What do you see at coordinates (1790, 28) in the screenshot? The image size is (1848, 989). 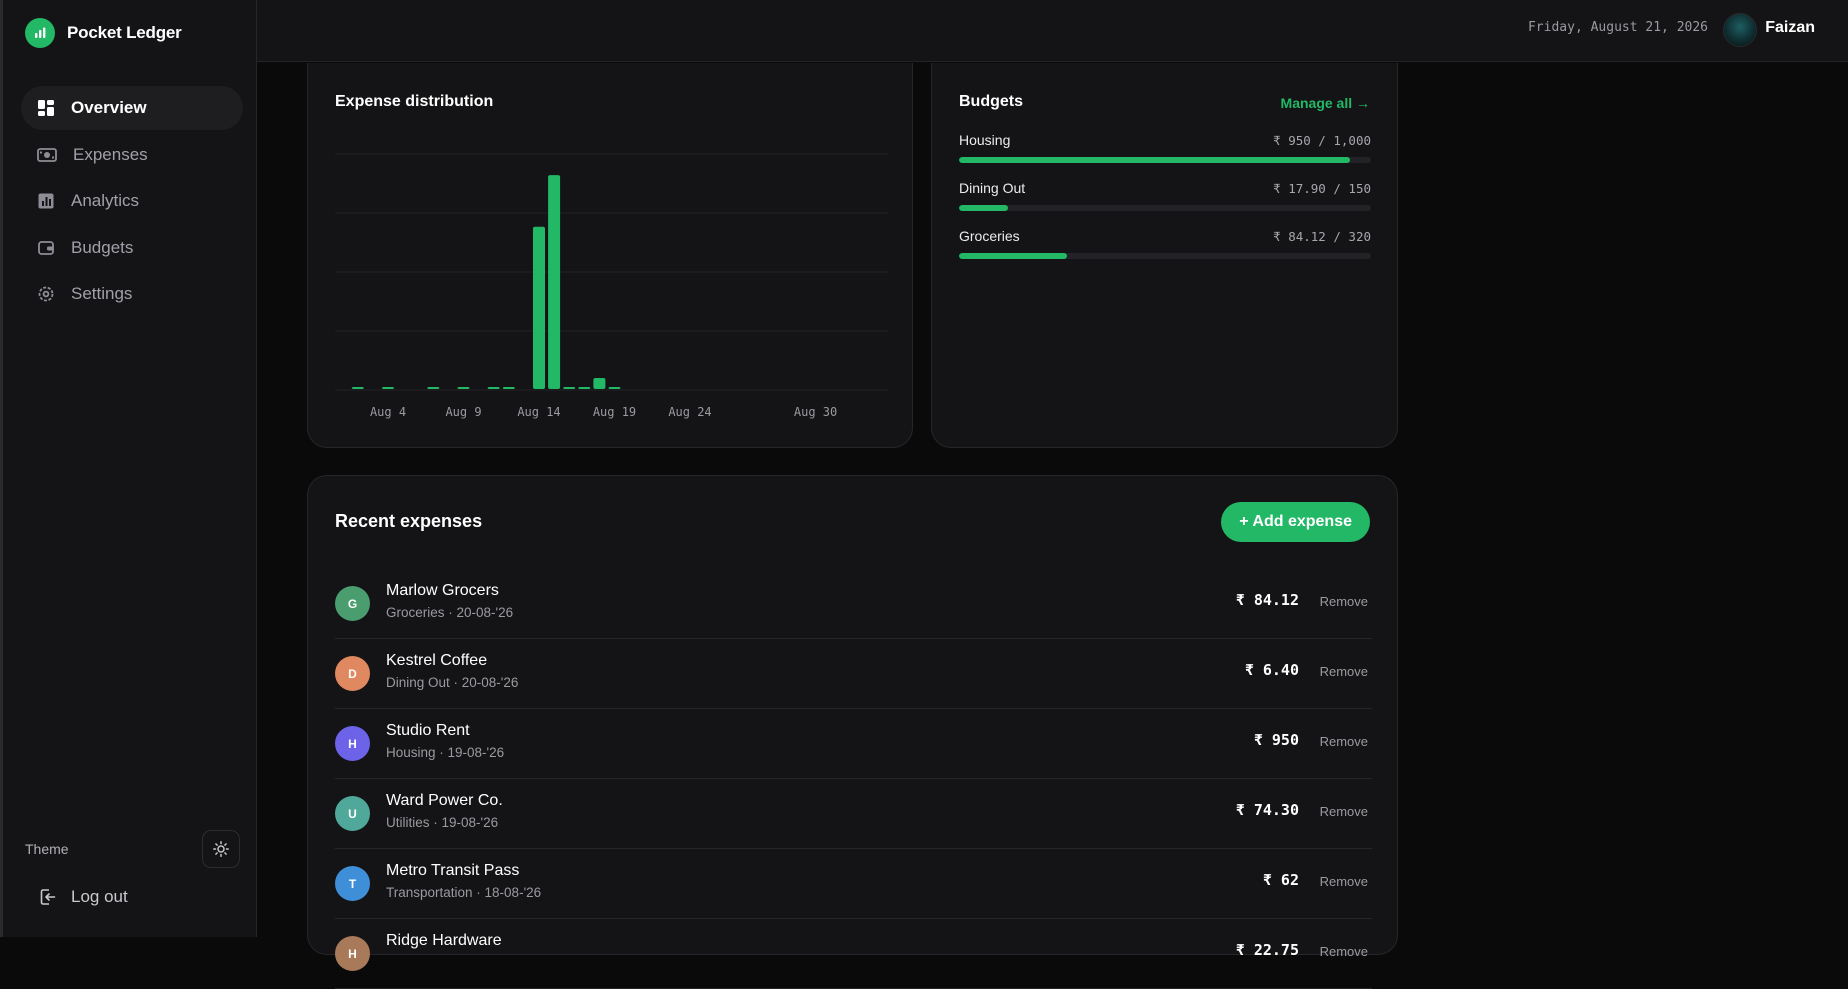 I see `user-name: Faizan` at bounding box center [1790, 28].